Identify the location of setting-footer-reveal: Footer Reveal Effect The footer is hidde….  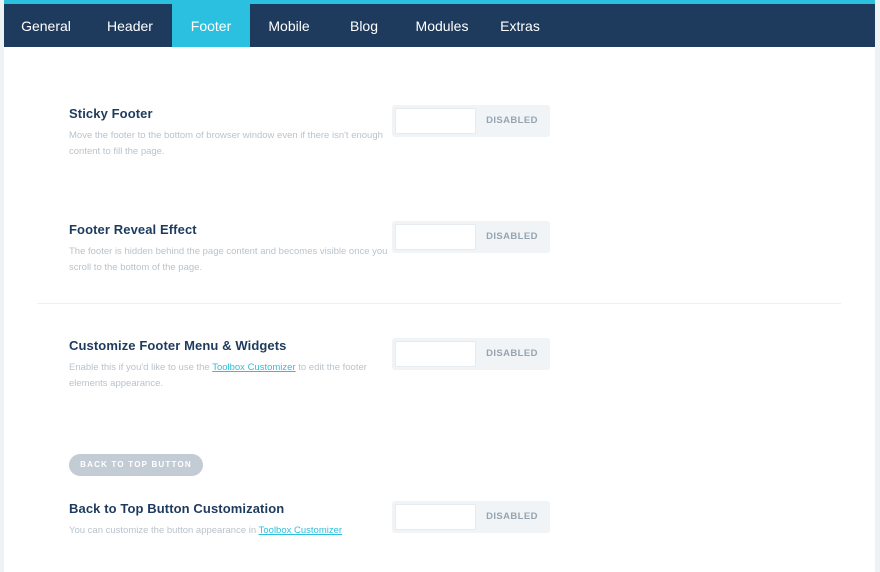
(234, 249).